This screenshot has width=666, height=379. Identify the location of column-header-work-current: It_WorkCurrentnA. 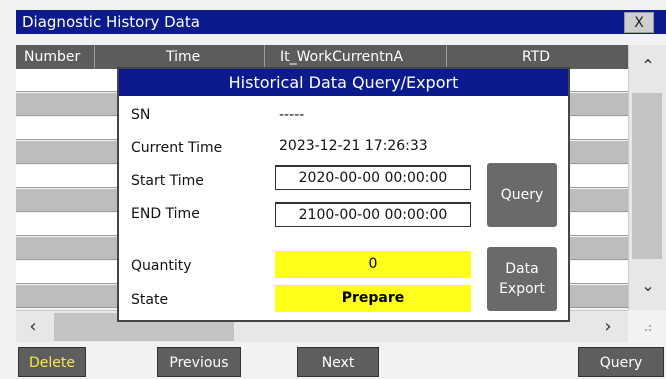
(341, 57).